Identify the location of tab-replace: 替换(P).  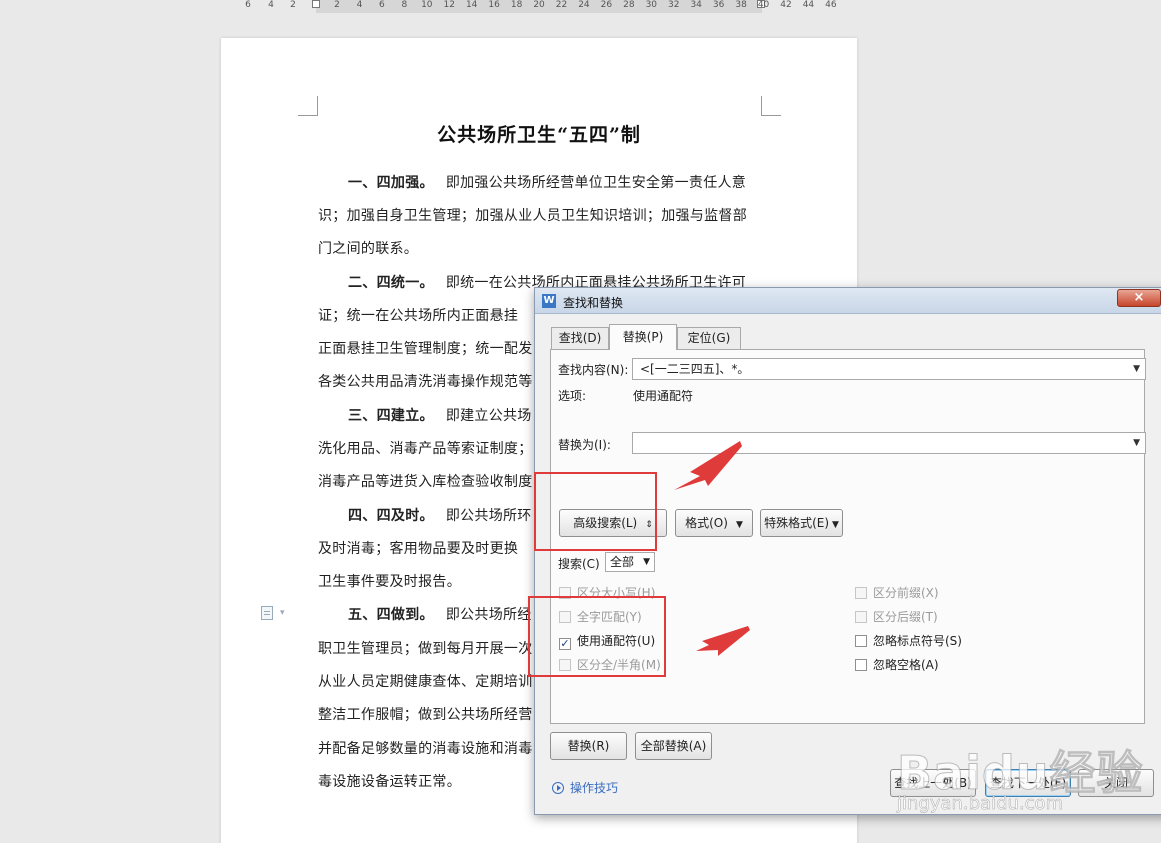
(643, 337).